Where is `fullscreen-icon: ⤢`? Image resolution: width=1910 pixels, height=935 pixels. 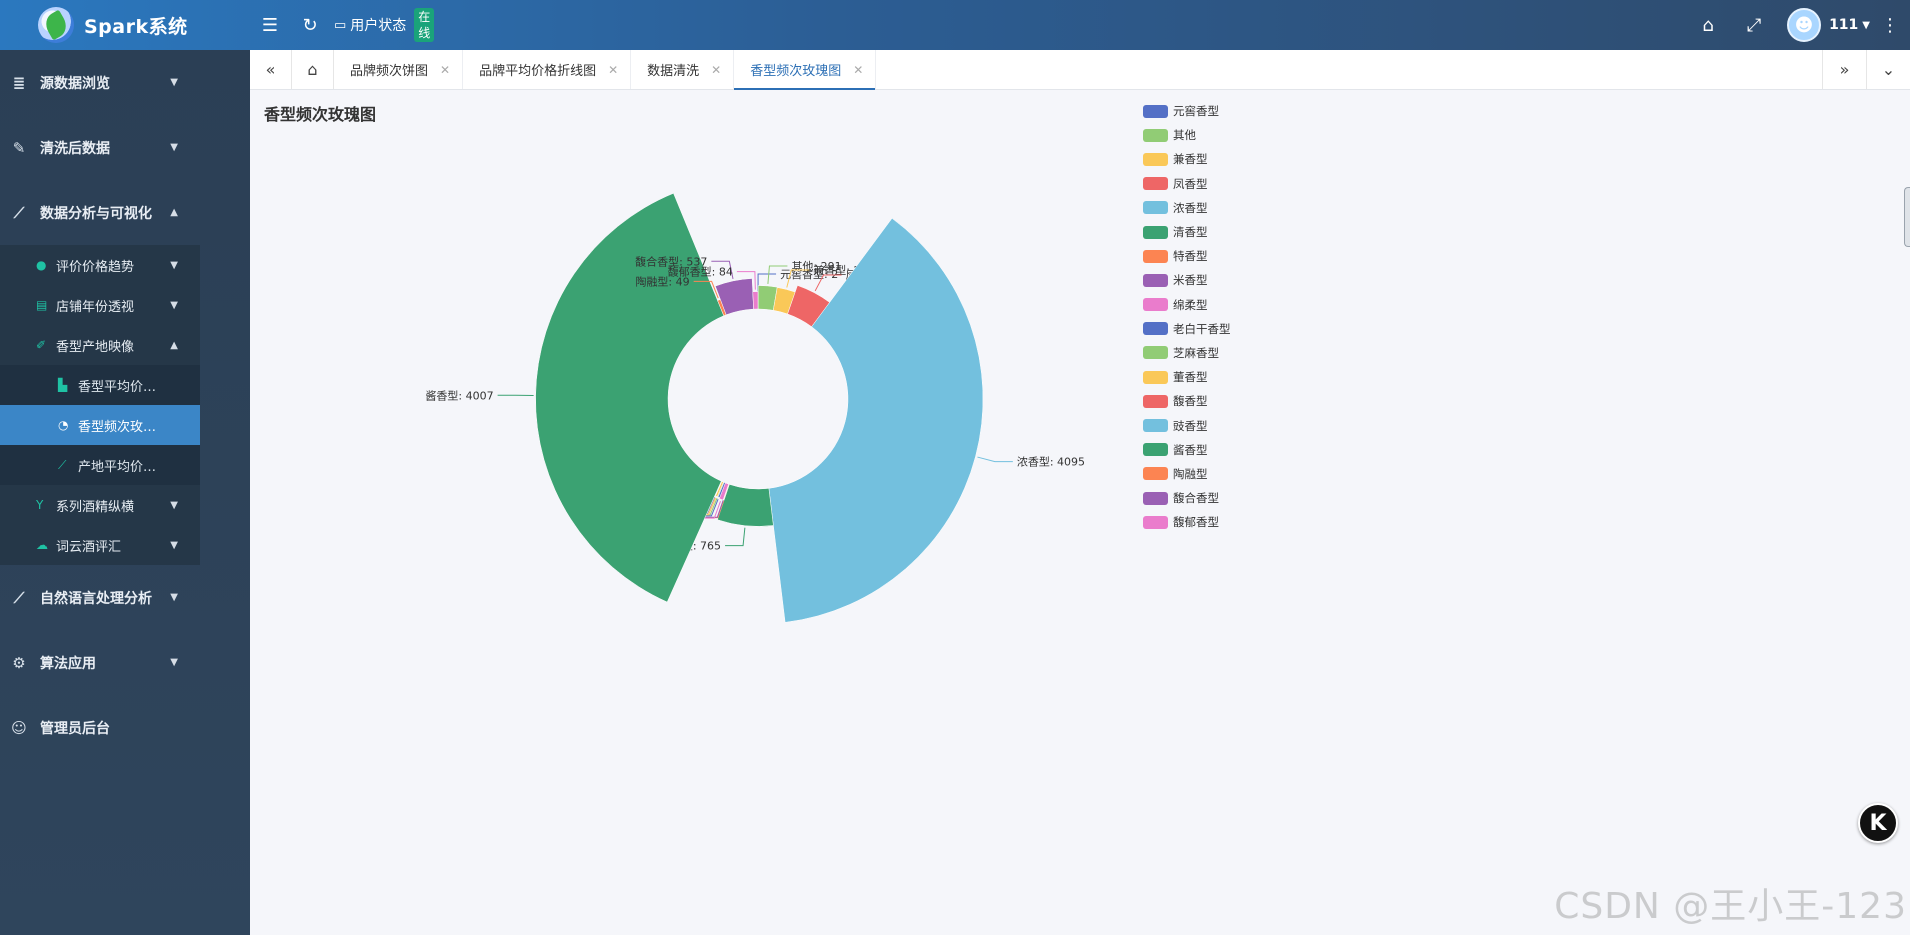
fullscreen-icon: ⤢ is located at coordinates (1754, 25).